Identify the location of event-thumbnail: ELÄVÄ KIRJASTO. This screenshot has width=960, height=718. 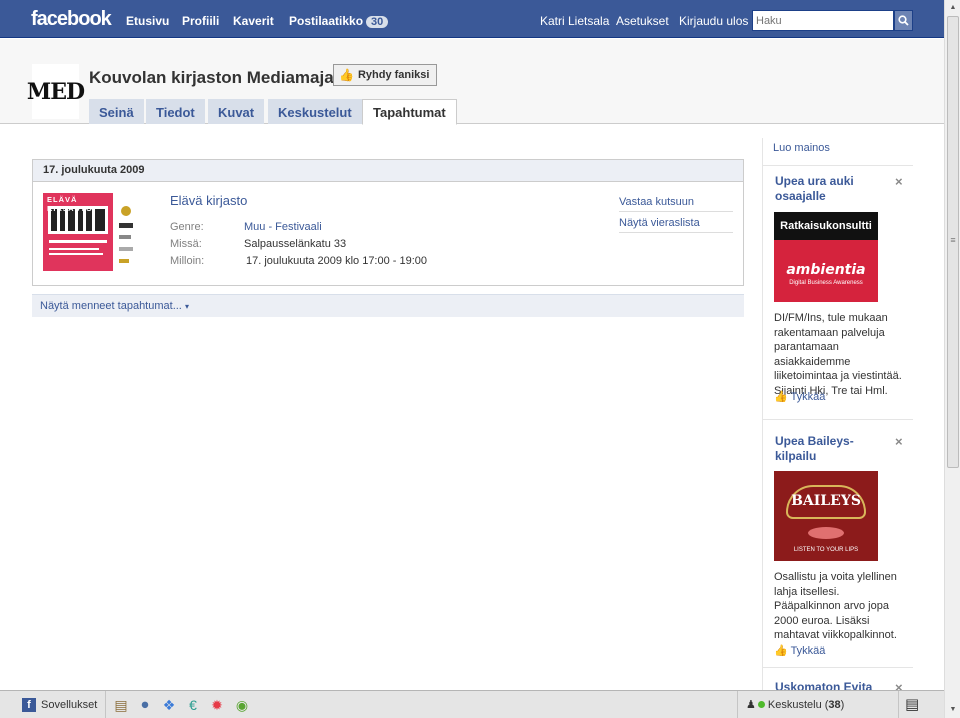
(92, 232).